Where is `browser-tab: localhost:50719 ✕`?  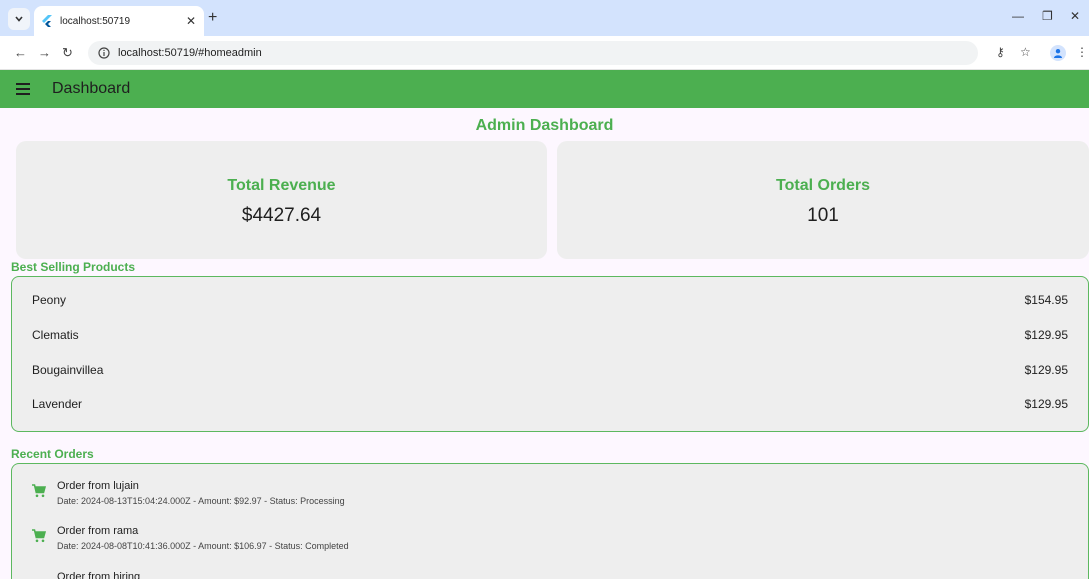
browser-tab: localhost:50719 ✕ is located at coordinates (119, 21).